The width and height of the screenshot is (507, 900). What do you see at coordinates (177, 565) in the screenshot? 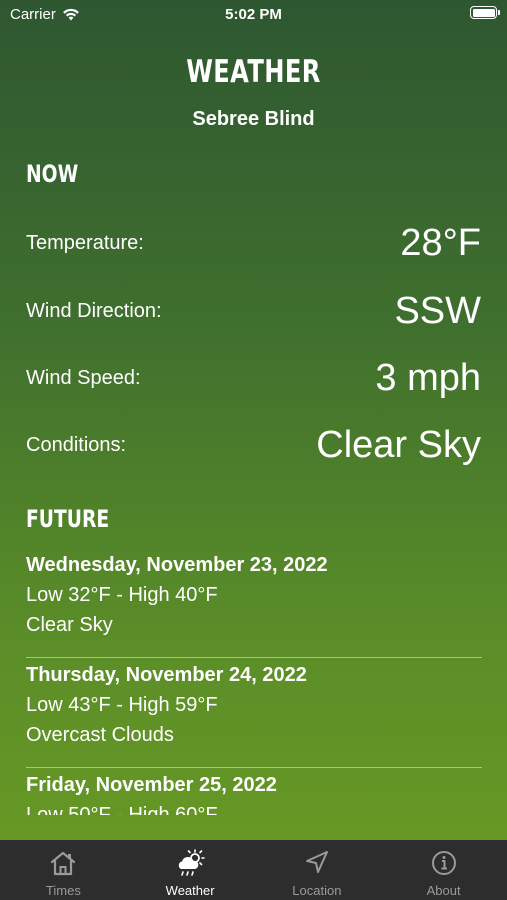
I see `forecast-date: Wednesday, November 23, 2022` at bounding box center [177, 565].